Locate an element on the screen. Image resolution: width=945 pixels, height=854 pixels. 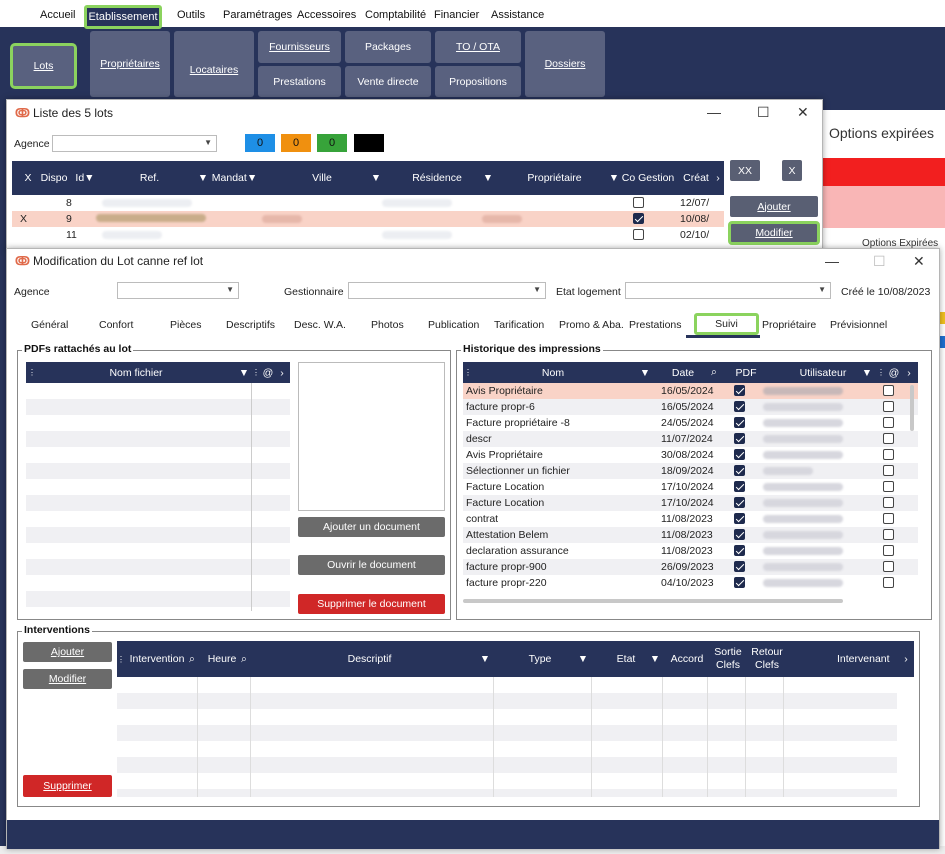
co-gestion-checkbox is located at coordinates (638, 218).